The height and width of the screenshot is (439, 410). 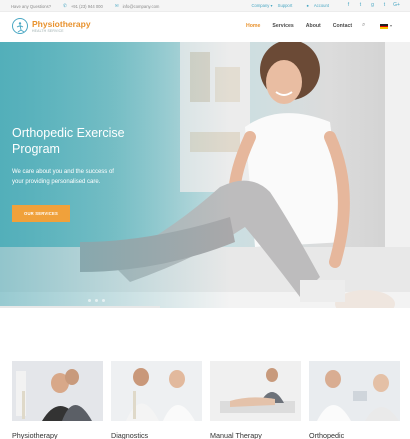 I want to click on nav-about: About, so click(x=313, y=26).